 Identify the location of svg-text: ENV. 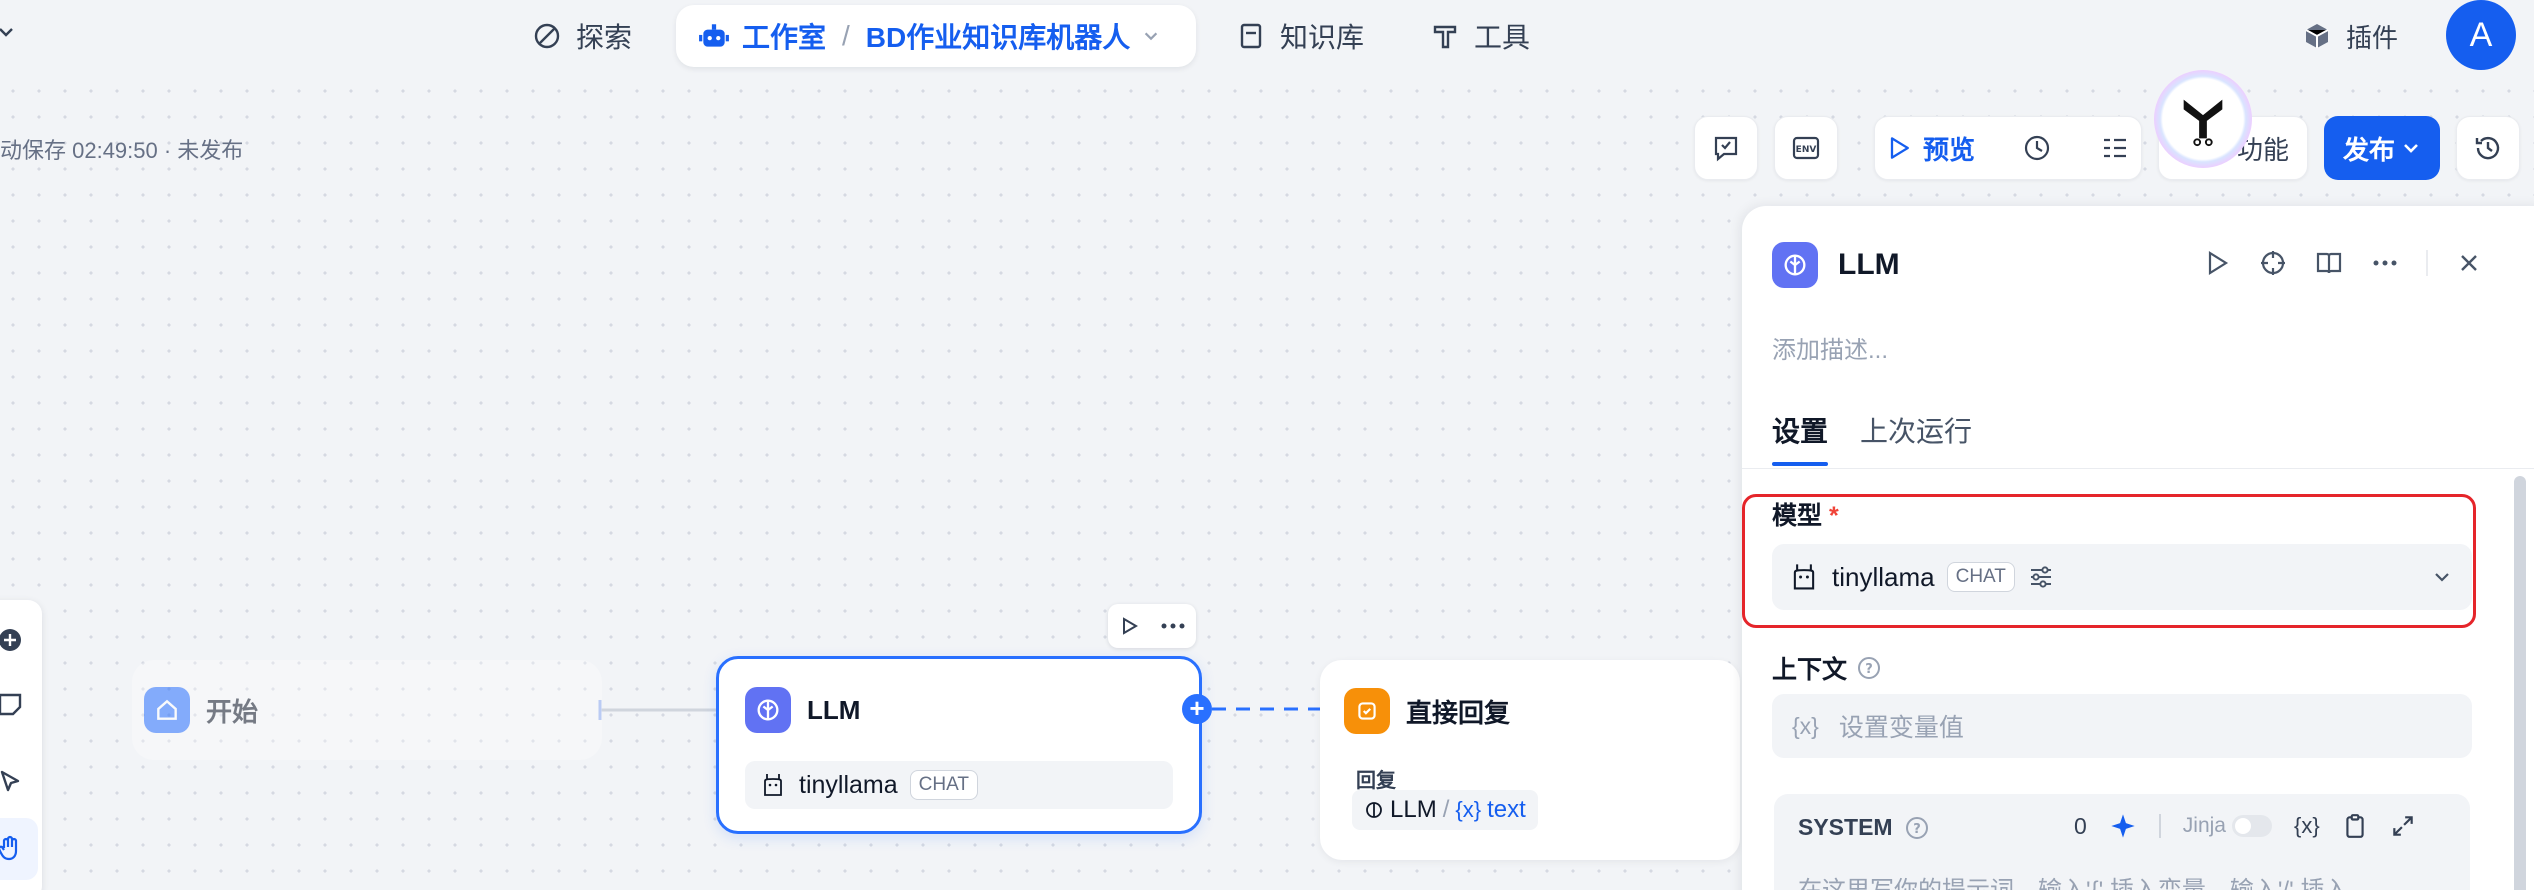
(1806, 150).